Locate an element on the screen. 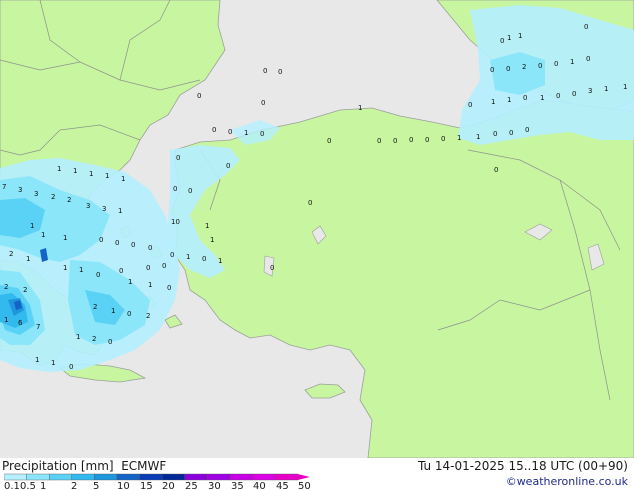  precipitation-legend: 0.1 0.5 1 2 5 10 15 20 25 30 35 40 45 50 is located at coordinates (157, 481).